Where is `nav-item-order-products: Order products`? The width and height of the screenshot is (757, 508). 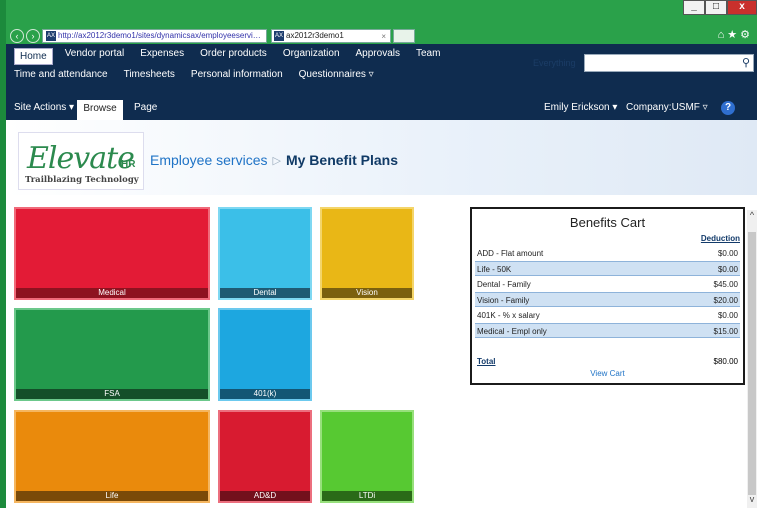
nav-item-order-products: Order products is located at coordinates (233, 56).